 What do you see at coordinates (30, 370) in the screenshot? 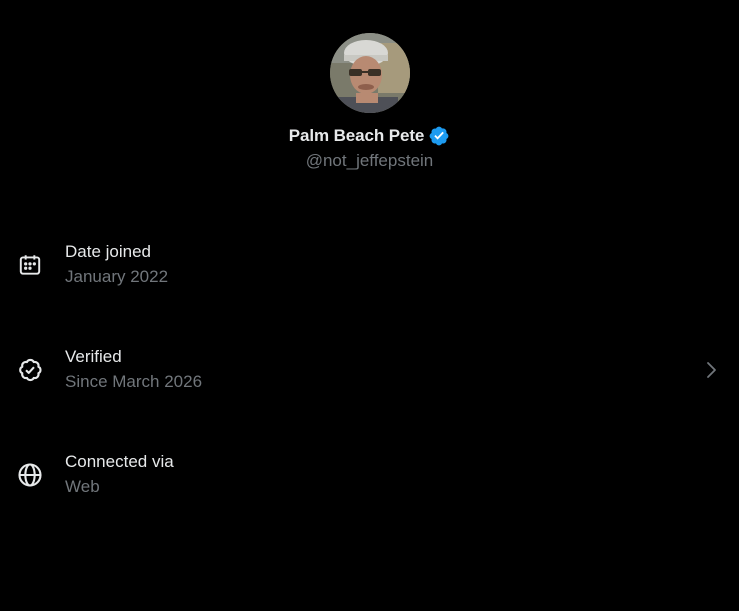
I see `verified-check-icon` at bounding box center [30, 370].